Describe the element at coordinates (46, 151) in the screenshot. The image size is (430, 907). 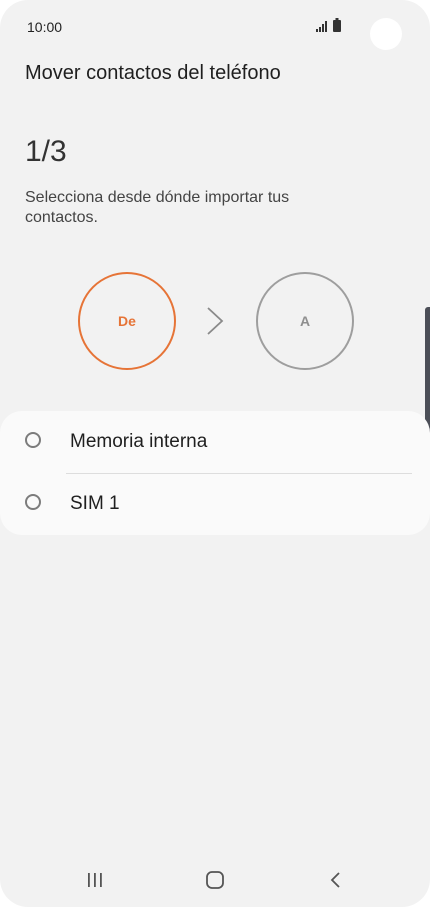
I see `step-indicator: 1/3` at that location.